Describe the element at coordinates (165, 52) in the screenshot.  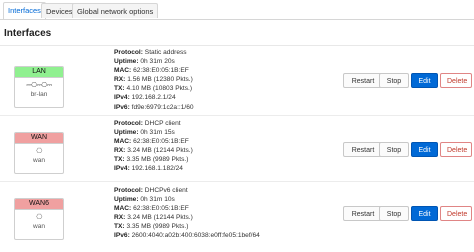
I see `protocol-value: Static address` at that location.